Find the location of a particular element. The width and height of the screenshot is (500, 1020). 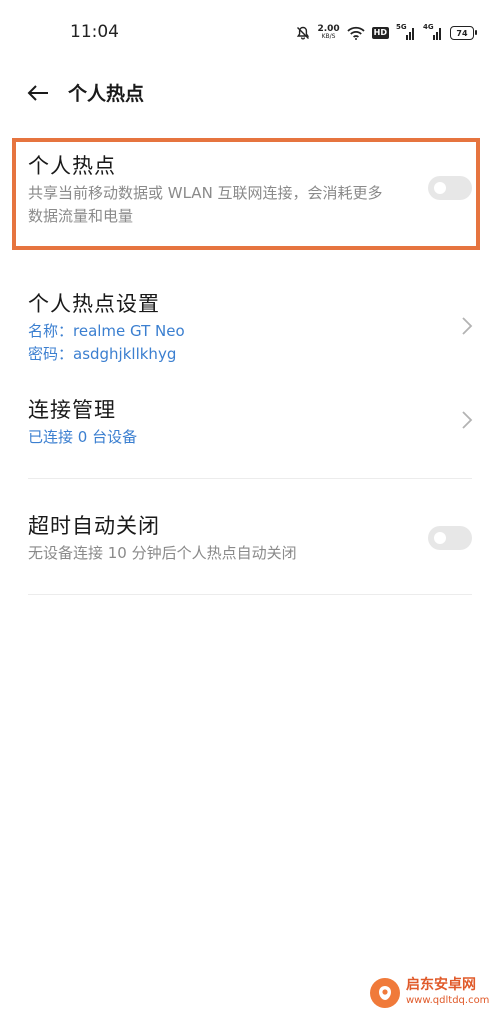

watermark-name: 启东安卓网 is located at coordinates (441, 985).